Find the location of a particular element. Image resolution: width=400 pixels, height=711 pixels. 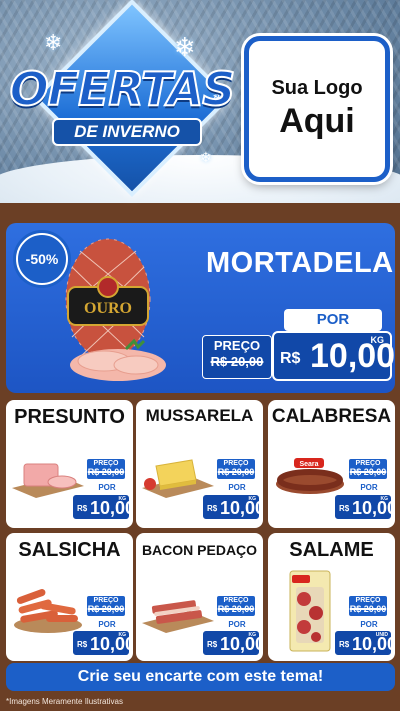

bacon-image is located at coordinates (178, 616).